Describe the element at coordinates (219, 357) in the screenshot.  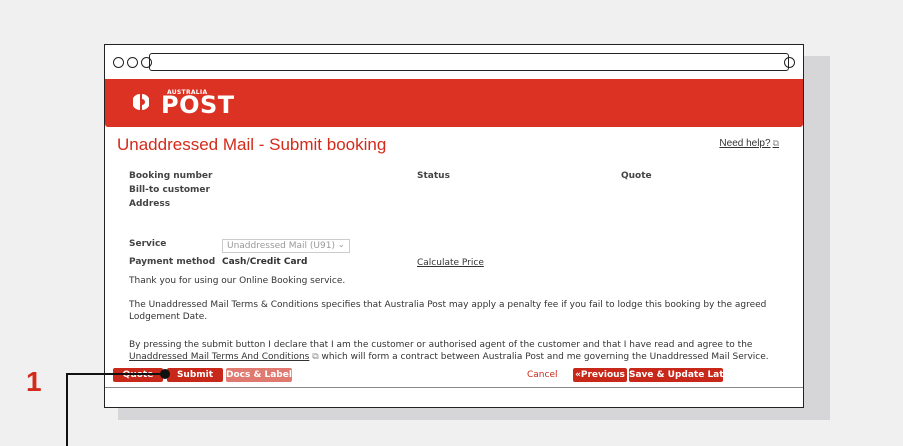
I see `terms-link: Unaddressed Mail Terms And Conditions` at that location.